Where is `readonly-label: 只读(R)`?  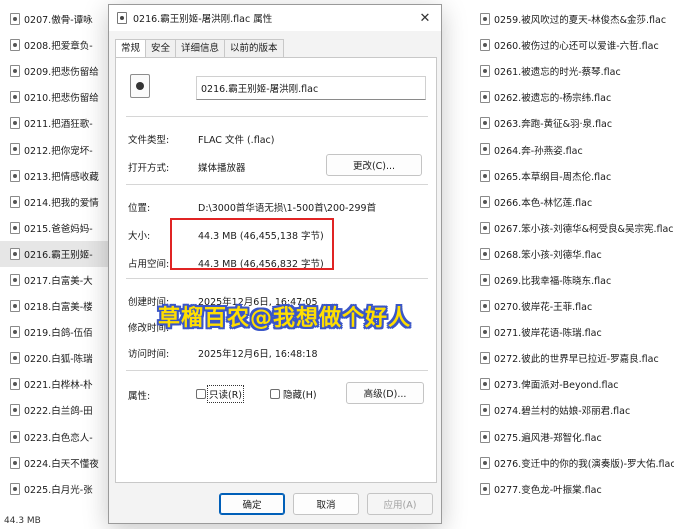 readonly-label: 只读(R) is located at coordinates (225, 394).